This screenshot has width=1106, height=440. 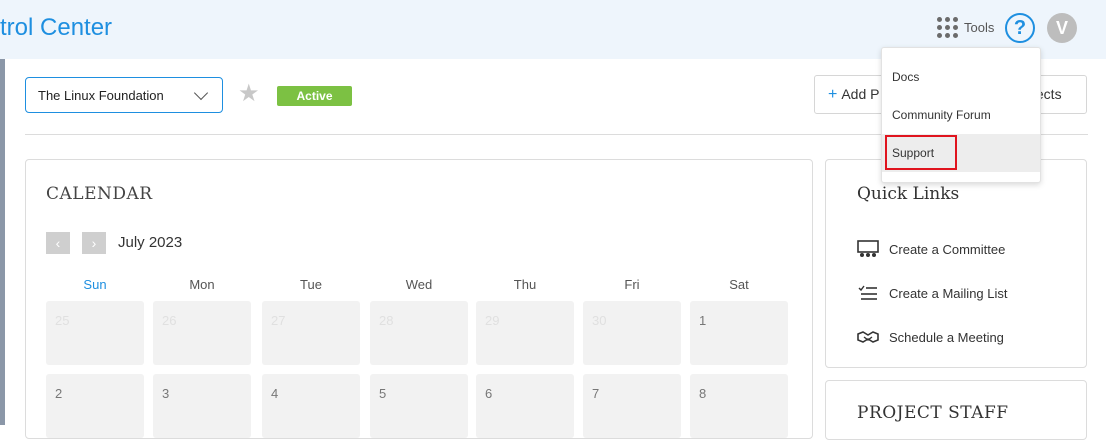 I want to click on day-number: 6, so click(x=489, y=393).